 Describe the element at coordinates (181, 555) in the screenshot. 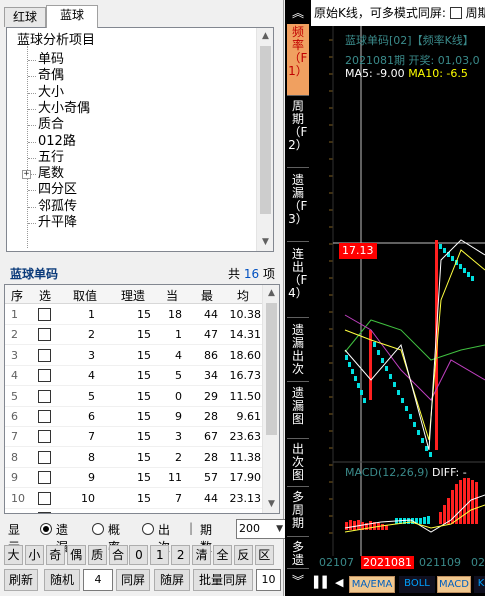

I see `quick-button: 2` at that location.